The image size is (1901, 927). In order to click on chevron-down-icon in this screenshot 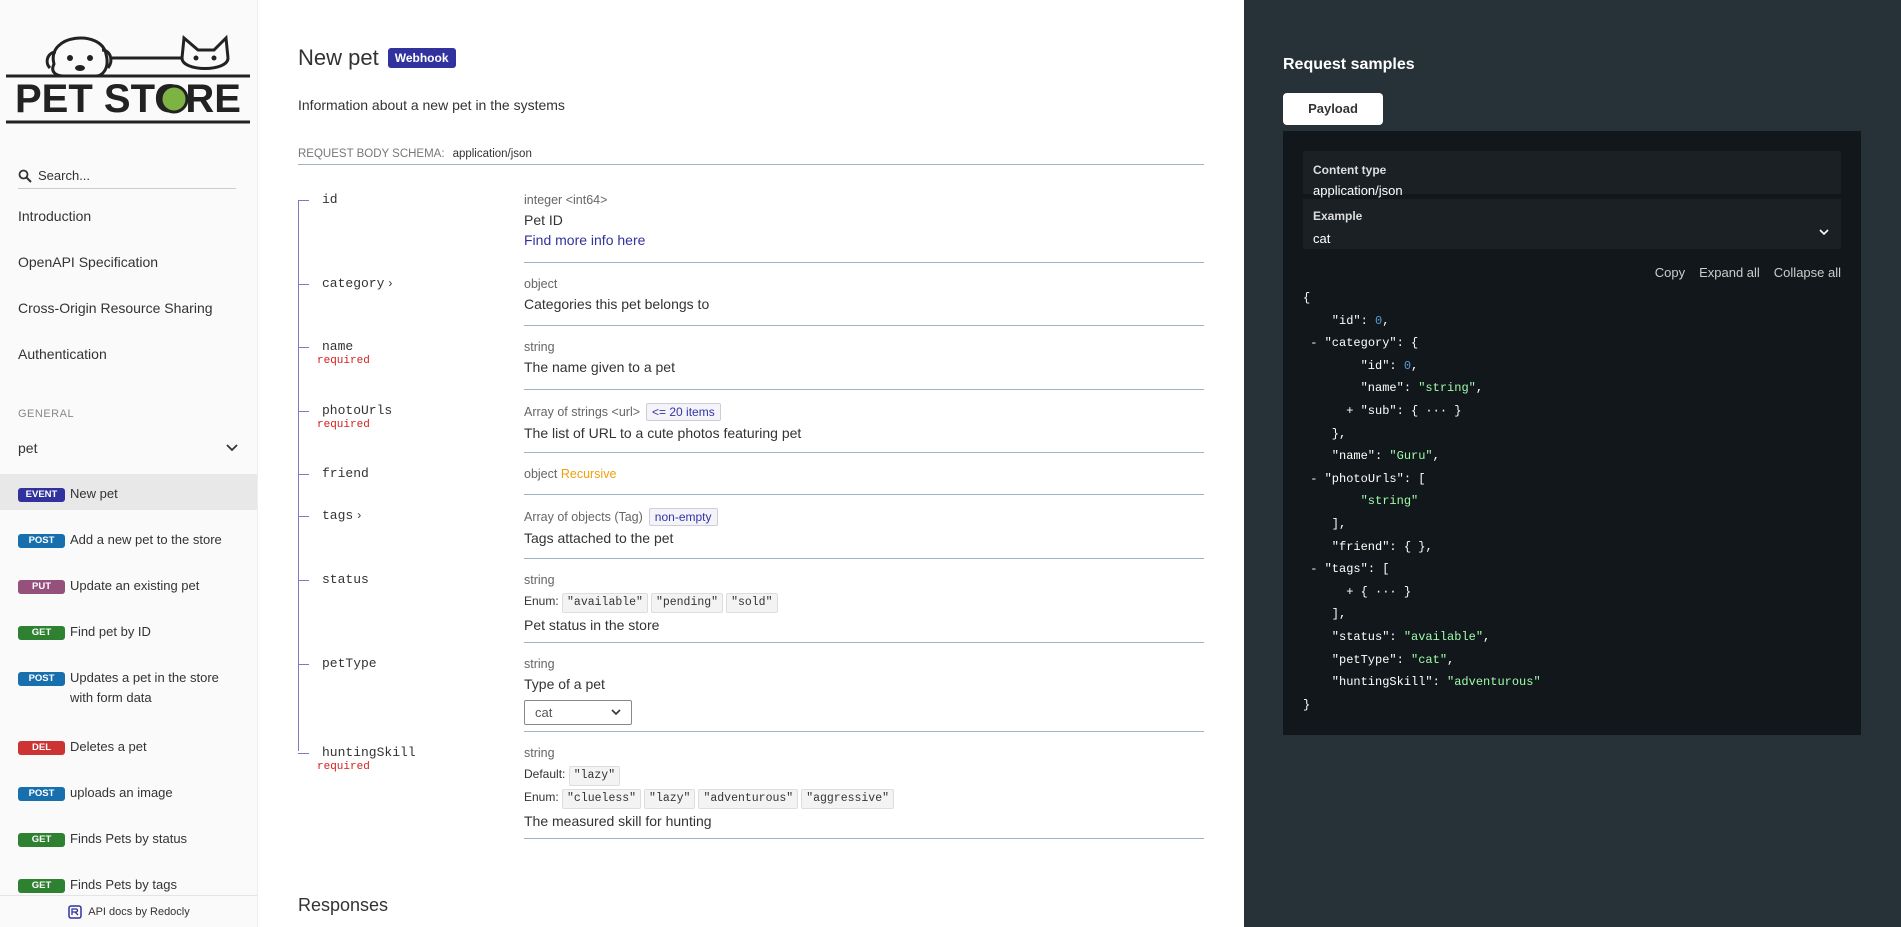, I will do `click(616, 712)`.